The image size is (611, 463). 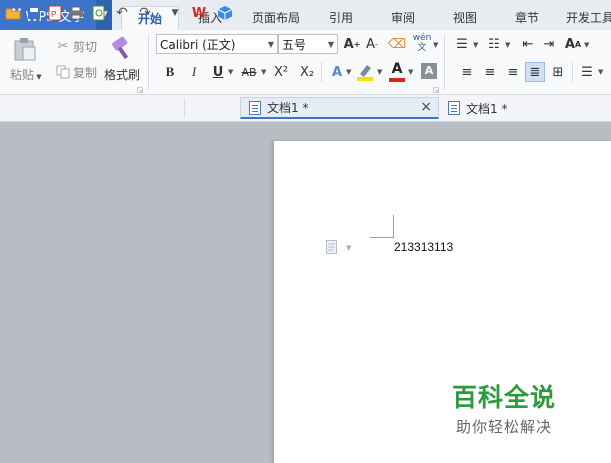 What do you see at coordinates (426, 107) in the screenshot?
I see `close-tab-icon: ×` at bounding box center [426, 107].